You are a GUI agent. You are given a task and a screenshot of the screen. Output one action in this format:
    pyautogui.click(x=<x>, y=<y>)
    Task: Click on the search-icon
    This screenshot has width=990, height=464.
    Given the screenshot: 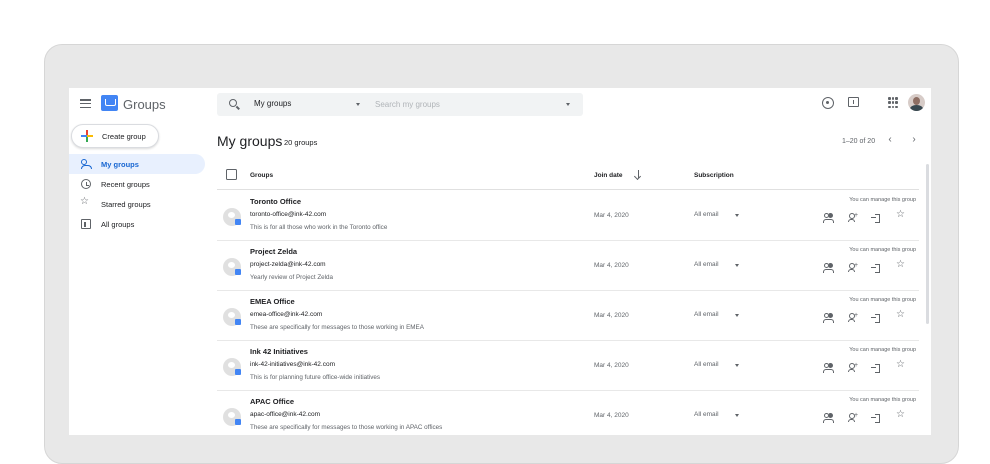 What is the action you would take?
    pyautogui.click(x=233, y=103)
    